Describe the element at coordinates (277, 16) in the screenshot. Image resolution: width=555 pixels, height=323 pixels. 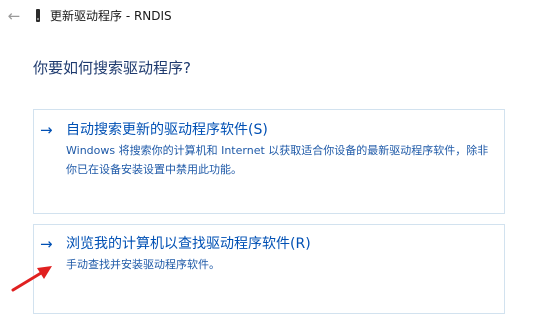
I see `title-bar: ← 更新驱动程序 - RNDIS` at that location.